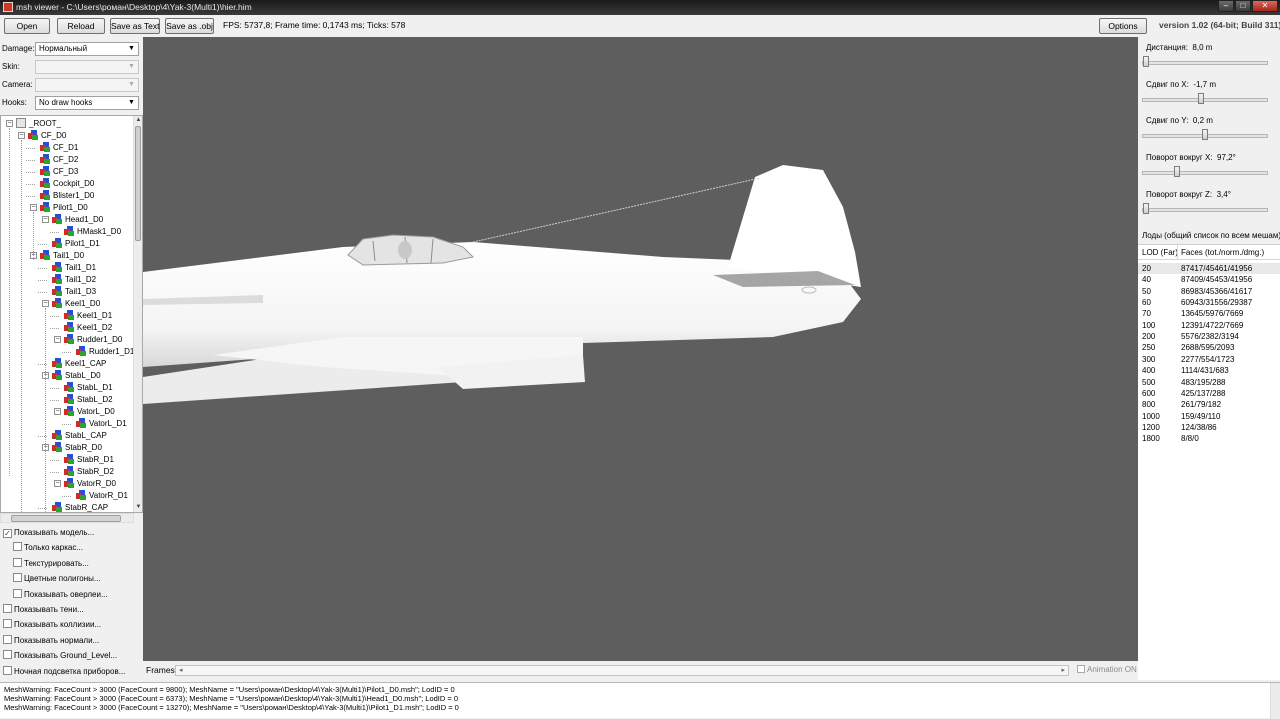 The width and height of the screenshot is (1280, 719). What do you see at coordinates (74, 268) in the screenshot?
I see `tree-node: Tail1_D1` at bounding box center [74, 268].